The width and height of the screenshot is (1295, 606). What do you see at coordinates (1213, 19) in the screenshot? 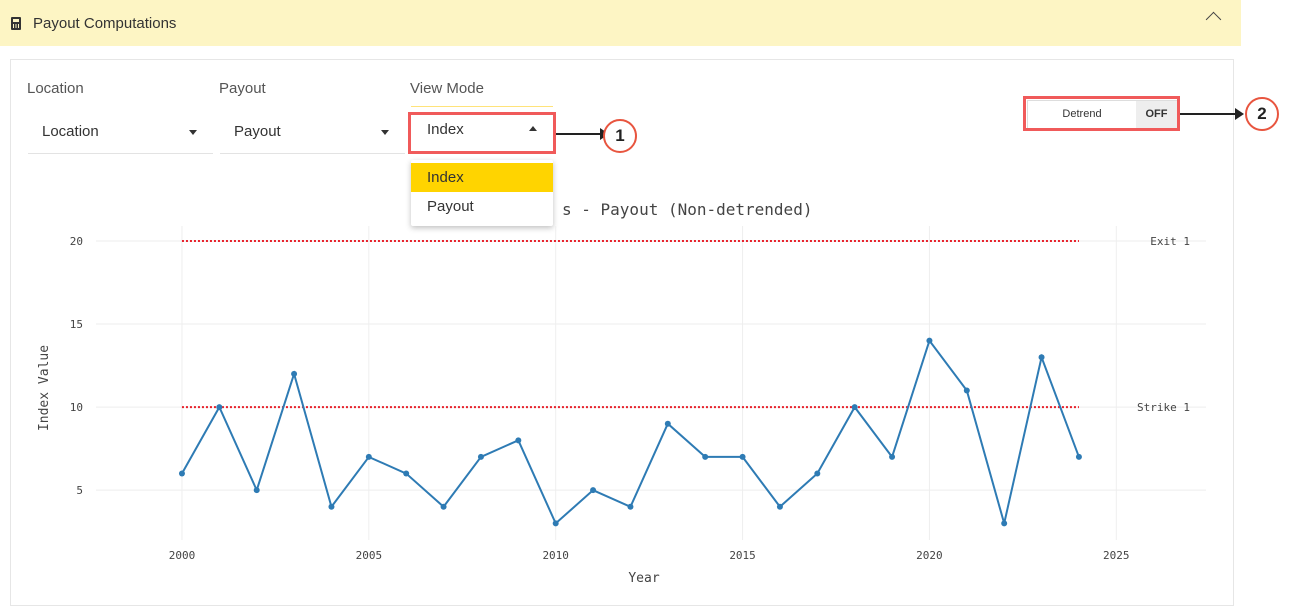
I see `chevron-up-icon` at bounding box center [1213, 19].